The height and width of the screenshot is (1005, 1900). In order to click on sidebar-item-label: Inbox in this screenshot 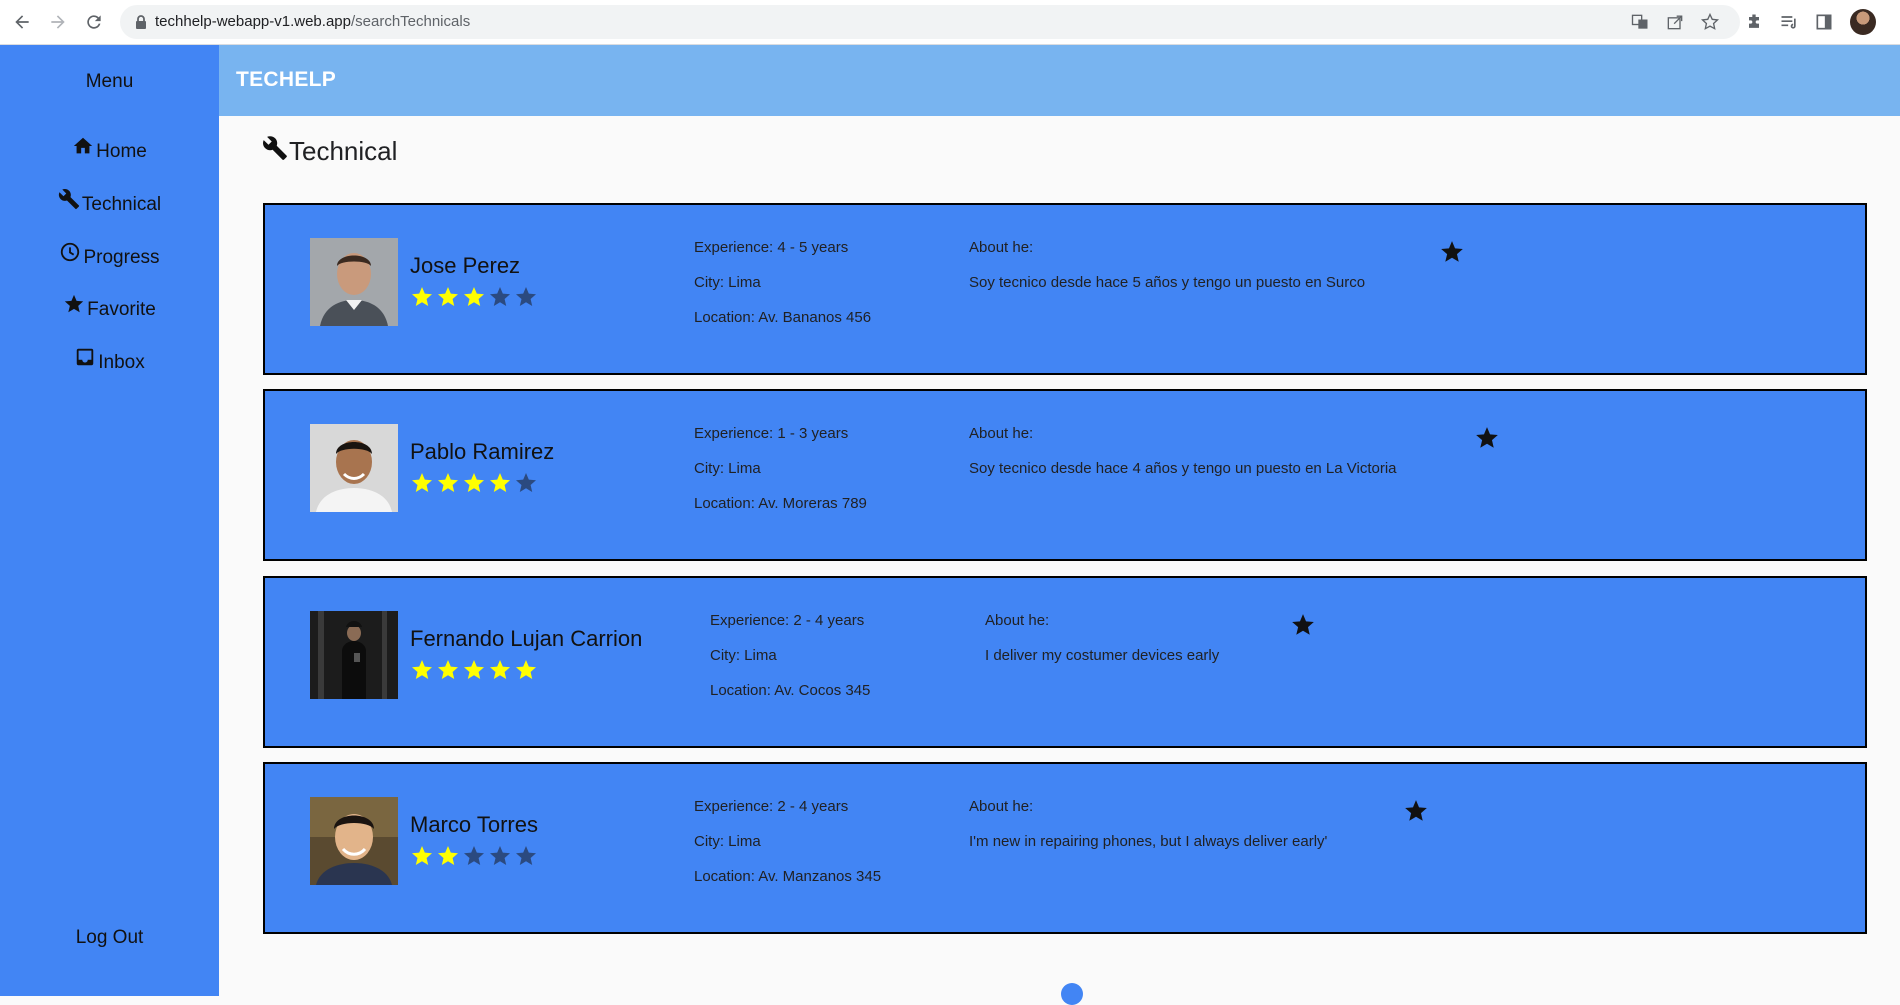, I will do `click(121, 362)`.